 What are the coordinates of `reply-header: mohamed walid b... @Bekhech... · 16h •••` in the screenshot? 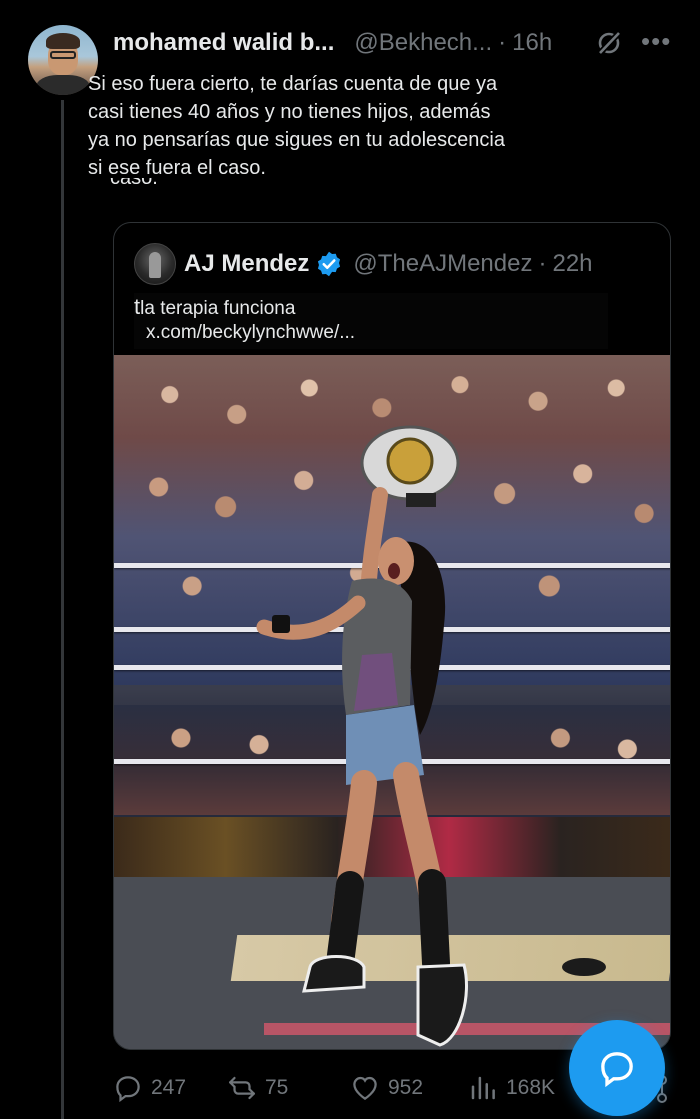 It's located at (403, 43).